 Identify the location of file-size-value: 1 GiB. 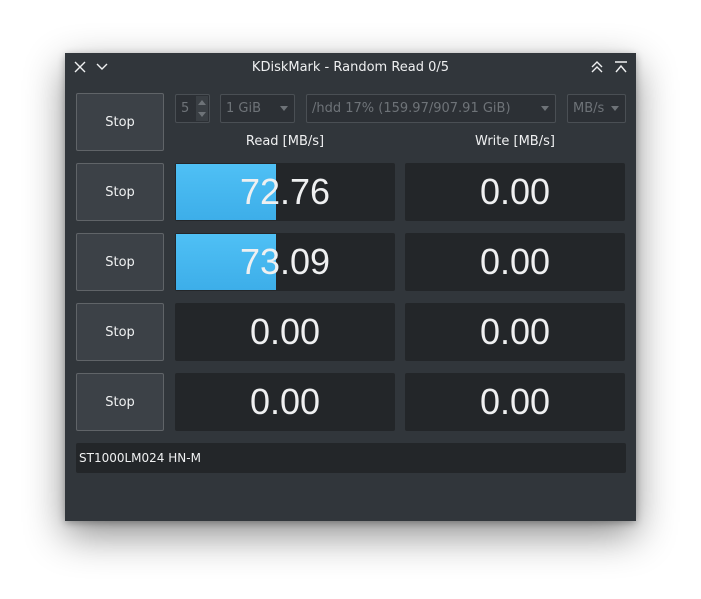
(244, 108).